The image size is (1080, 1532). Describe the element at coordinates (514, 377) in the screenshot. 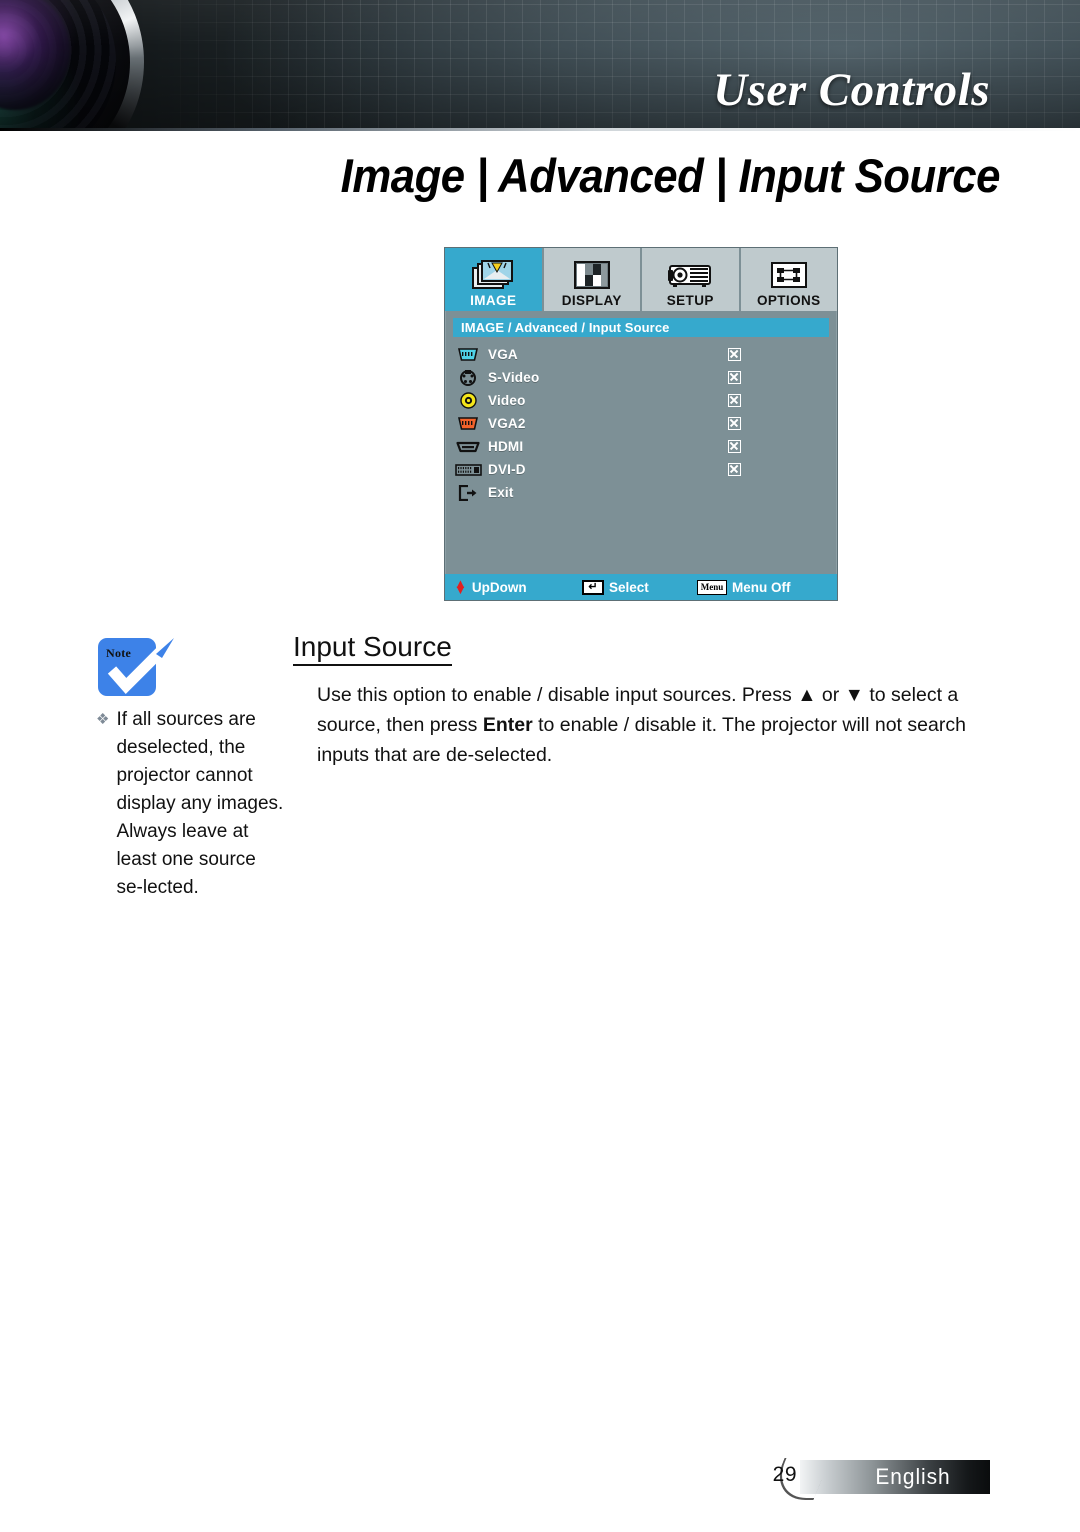

I see `osd-row-label: S-Video` at that location.